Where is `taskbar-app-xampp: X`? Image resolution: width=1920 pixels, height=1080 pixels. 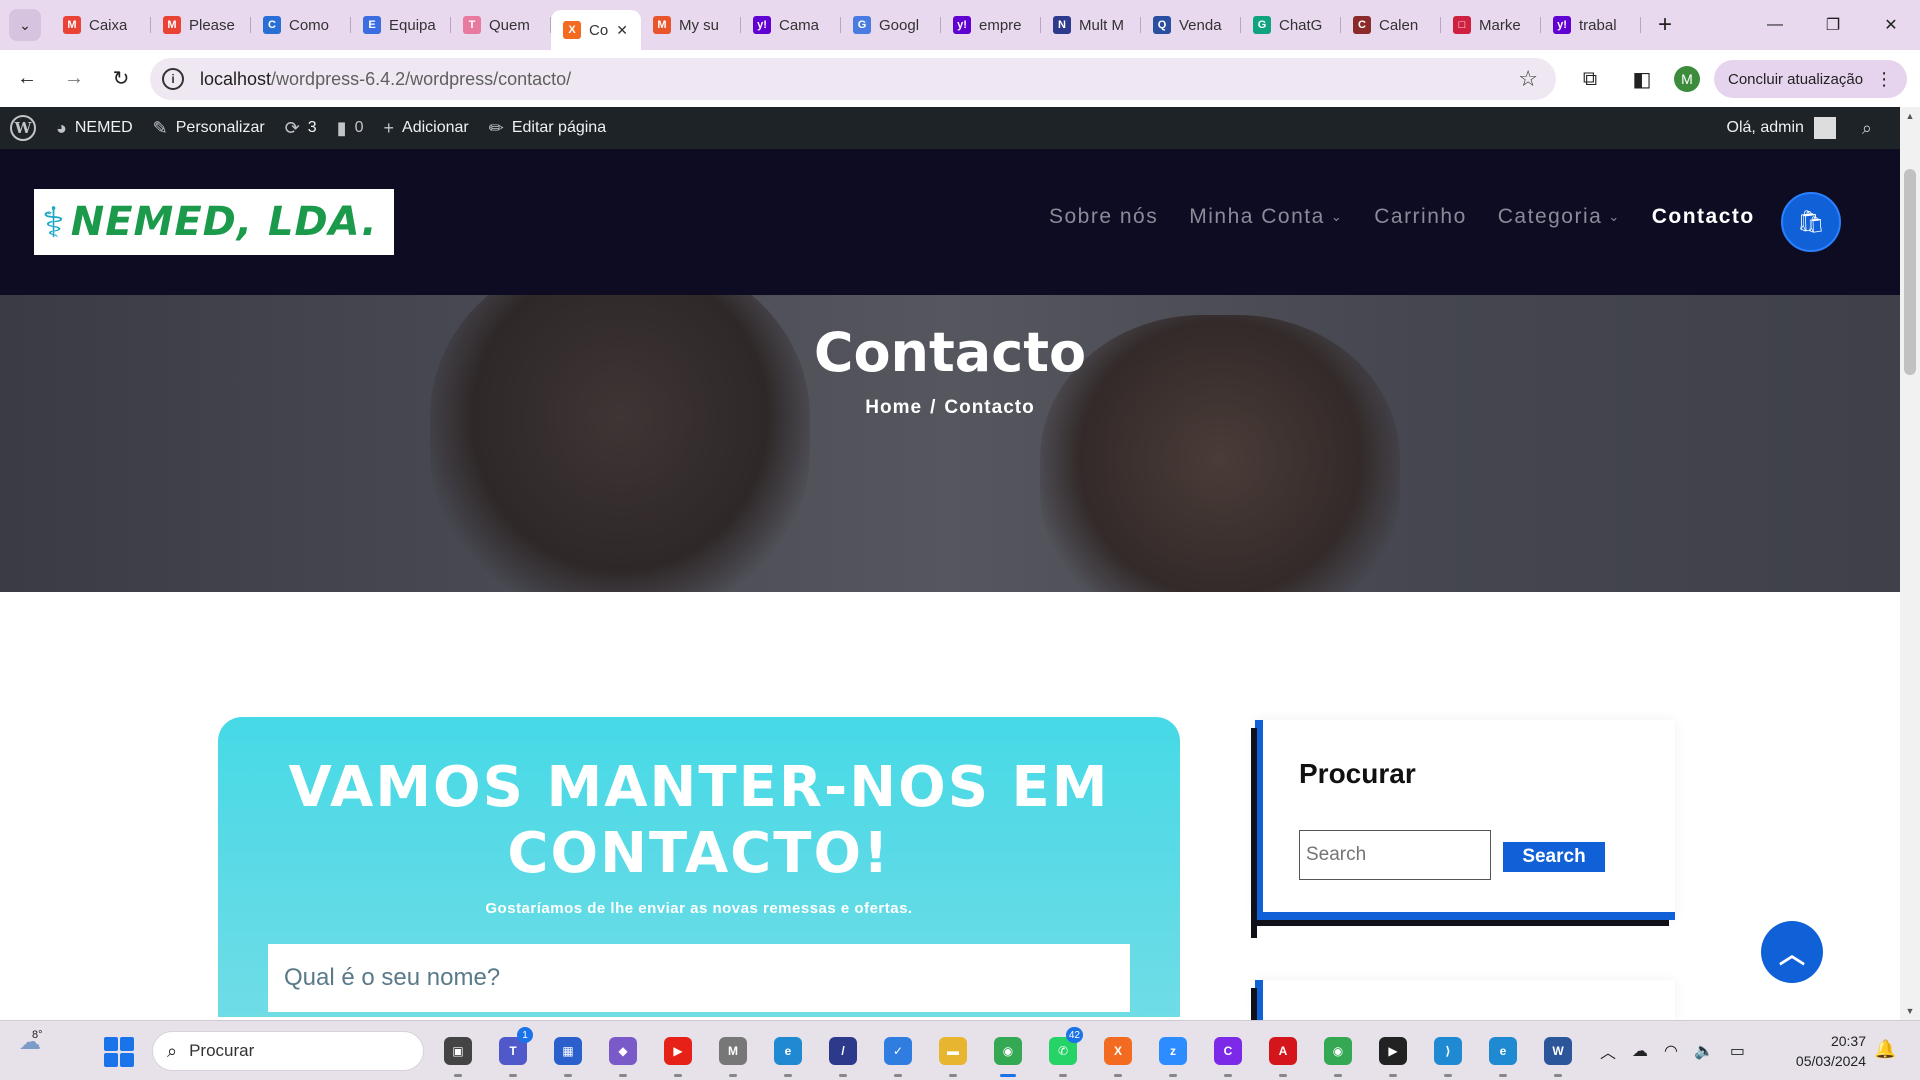
taskbar-app-xampp: X is located at coordinates (1118, 1053).